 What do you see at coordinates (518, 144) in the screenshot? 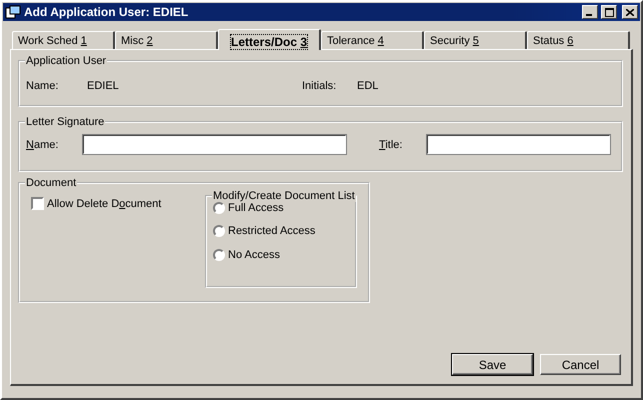
I see `title-input` at bounding box center [518, 144].